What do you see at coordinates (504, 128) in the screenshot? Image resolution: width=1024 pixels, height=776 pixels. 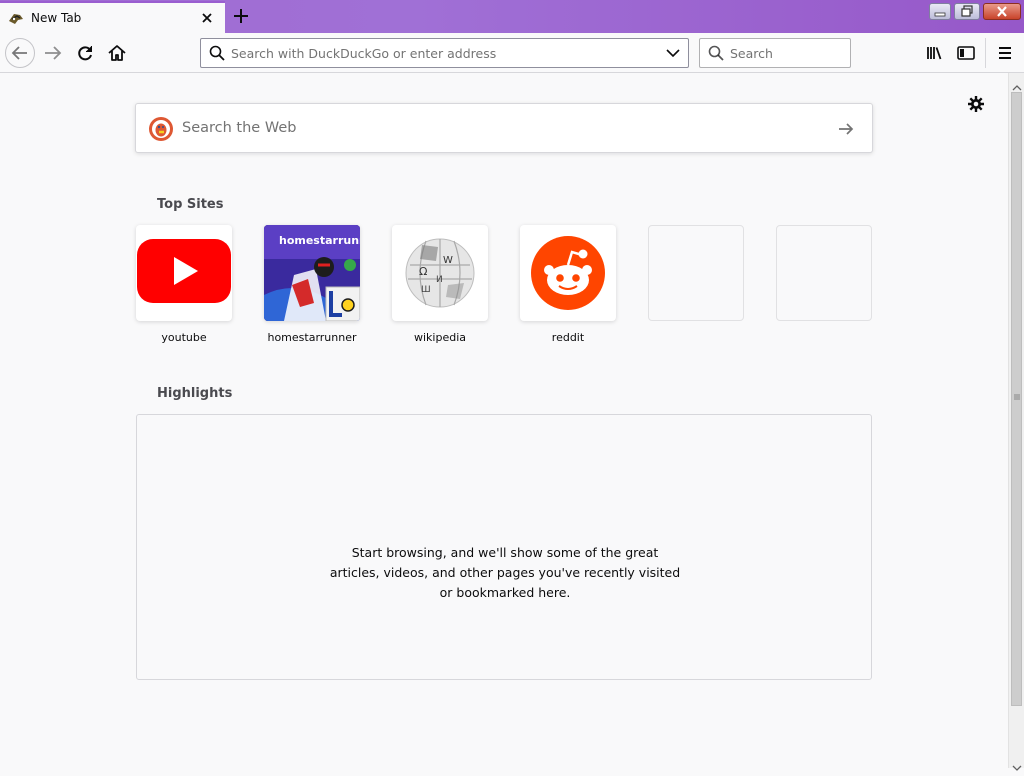 I see `web-search-box: Search the Web` at bounding box center [504, 128].